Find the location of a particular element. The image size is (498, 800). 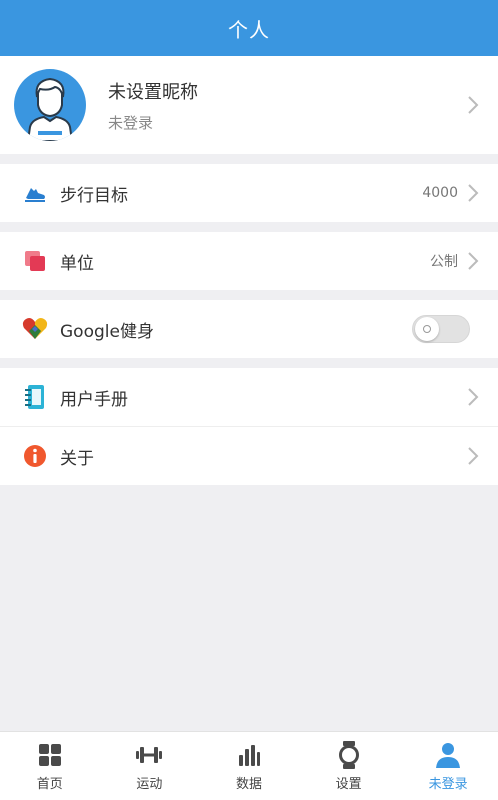

tab-home: 首页 is located at coordinates (50, 766).